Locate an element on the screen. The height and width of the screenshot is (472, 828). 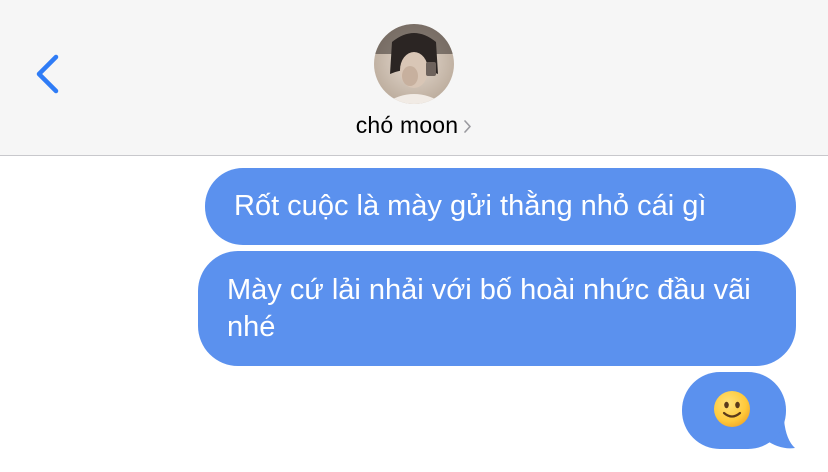
contact-name-button: chó moon is located at coordinates (414, 125).